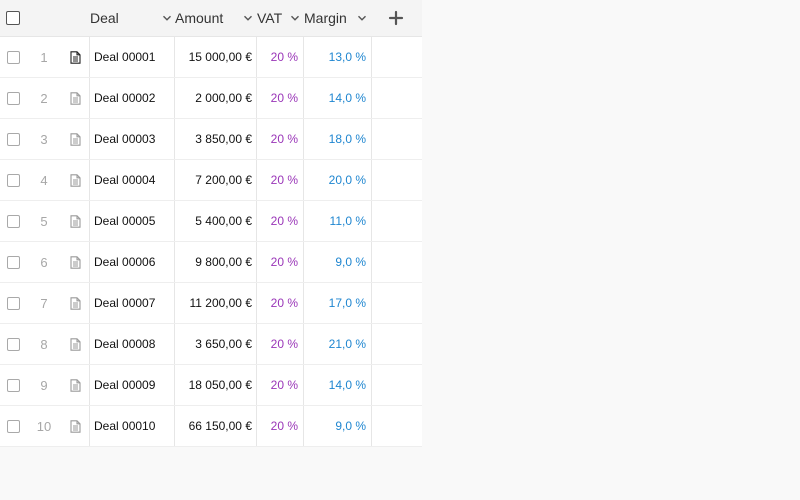 The image size is (800, 500). What do you see at coordinates (132, 385) in the screenshot?
I see `cell-deal: Deal 00009` at bounding box center [132, 385].